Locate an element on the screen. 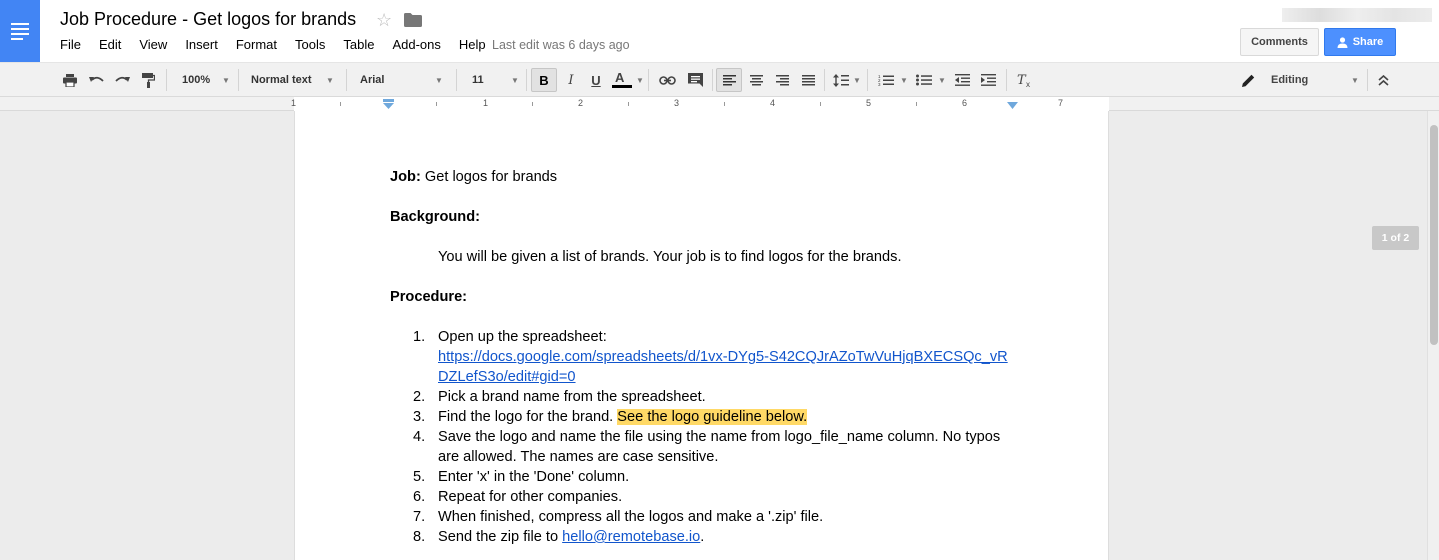 This screenshot has height=560, width=1439. job-text: Get logos for brands is located at coordinates (489, 177).